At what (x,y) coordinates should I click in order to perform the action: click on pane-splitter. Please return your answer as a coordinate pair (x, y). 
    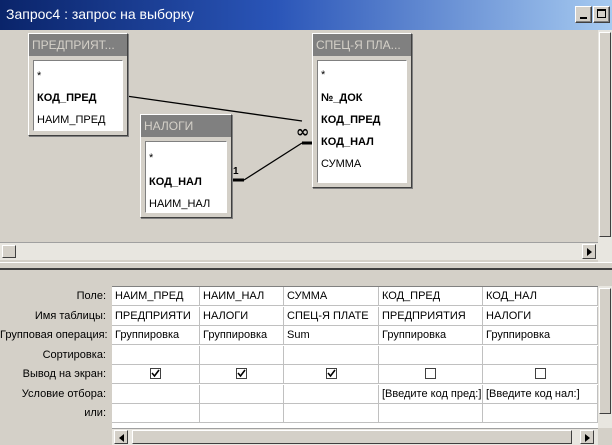
    Looking at the image, I should click on (306, 266).